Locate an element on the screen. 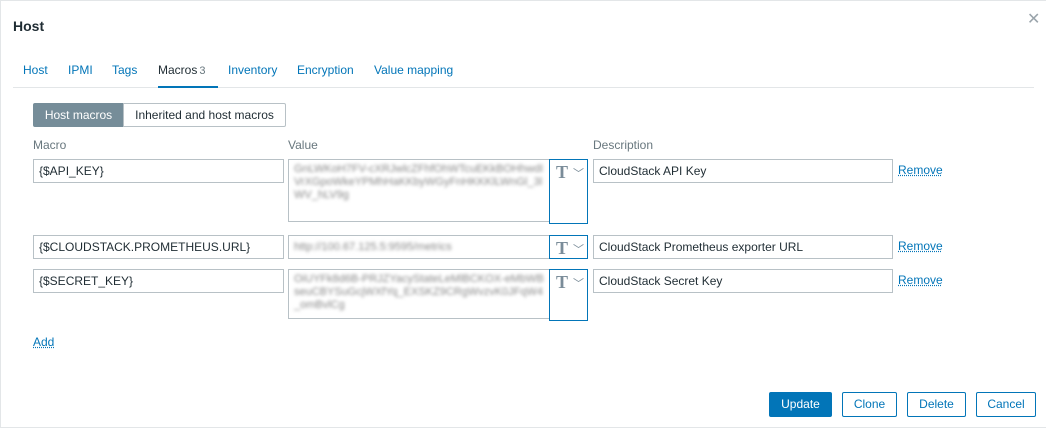 This screenshot has width=1046, height=428. inherited-macros-toggle: Inherited and host macros is located at coordinates (204, 115).